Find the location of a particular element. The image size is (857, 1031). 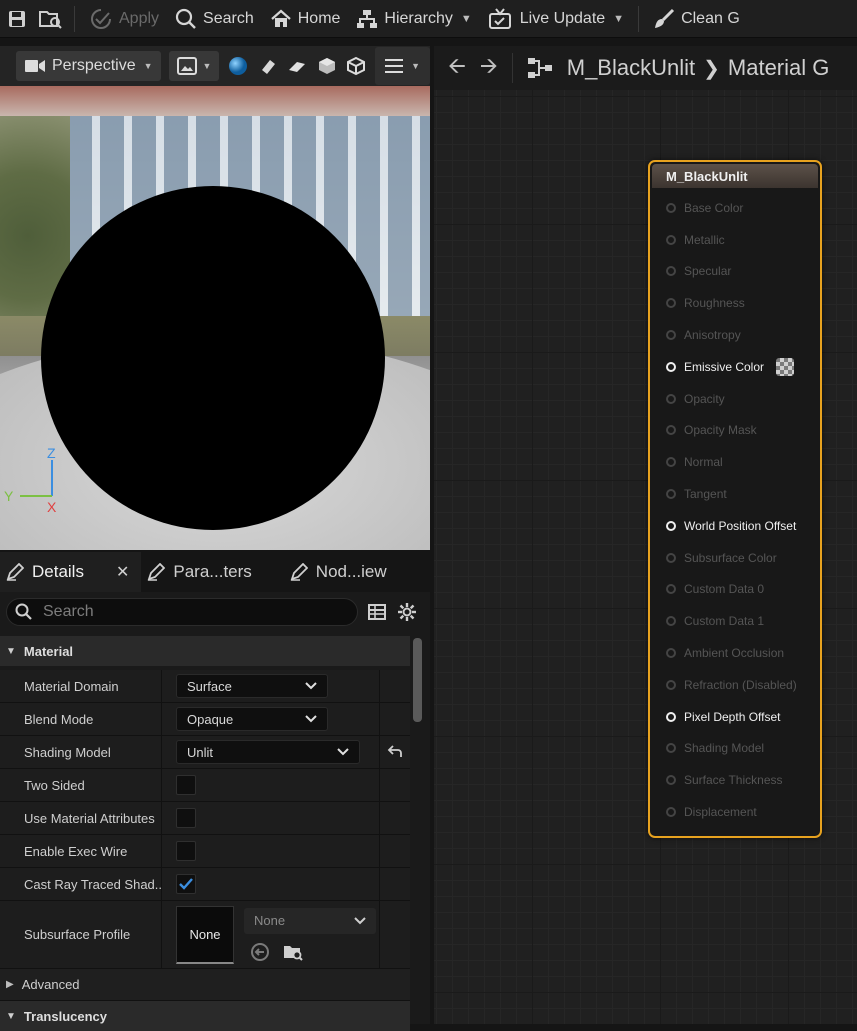

pin-subsurface-color: Subsurface Color is located at coordinates (735, 558).